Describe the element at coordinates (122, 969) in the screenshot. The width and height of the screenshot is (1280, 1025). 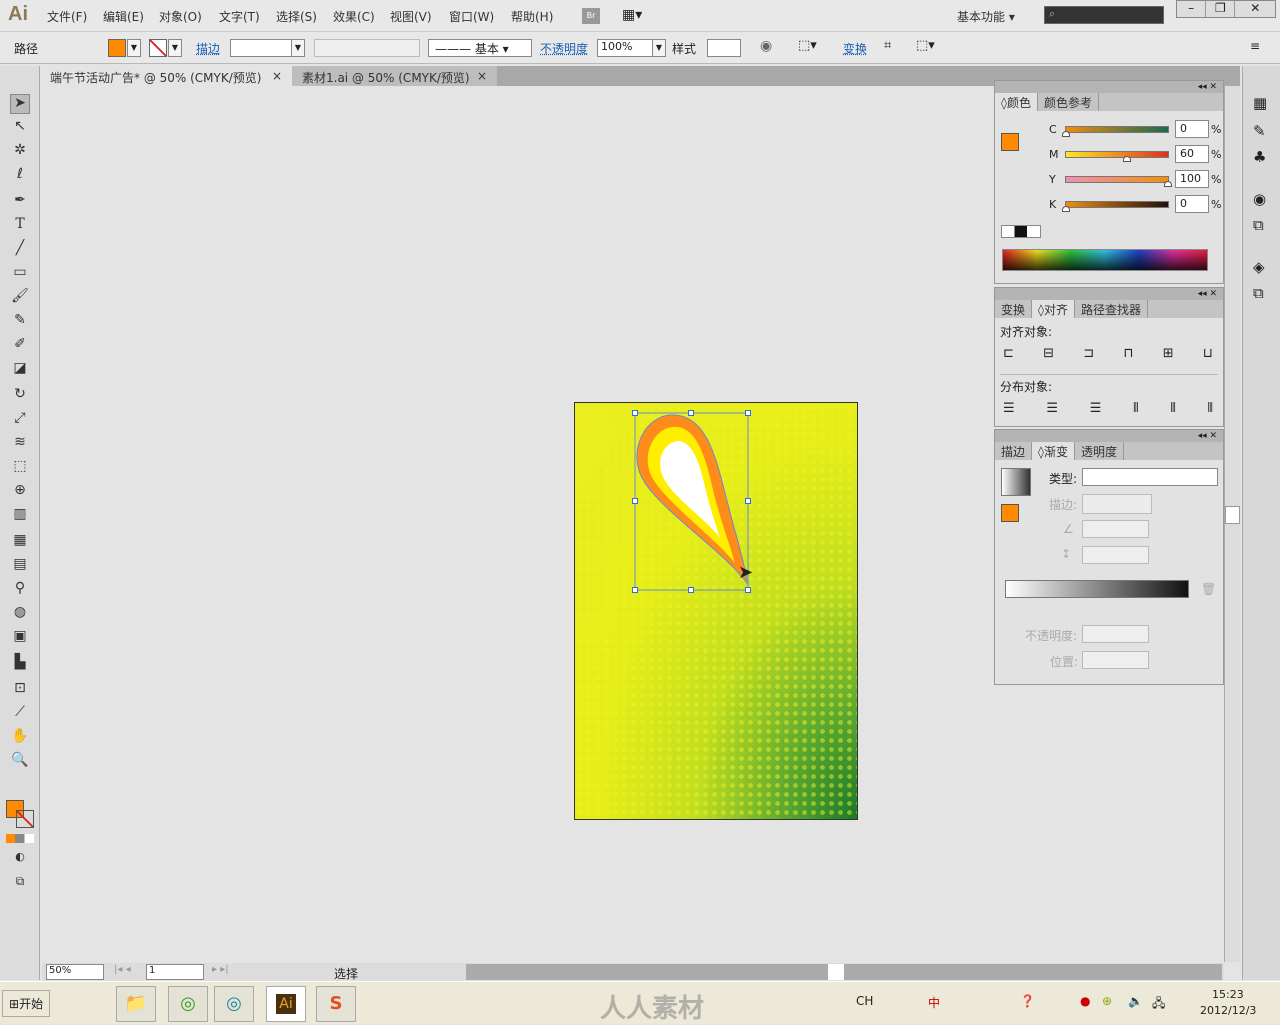
I see `first-prev-artboard-buttons: |◂ ◂` at that location.